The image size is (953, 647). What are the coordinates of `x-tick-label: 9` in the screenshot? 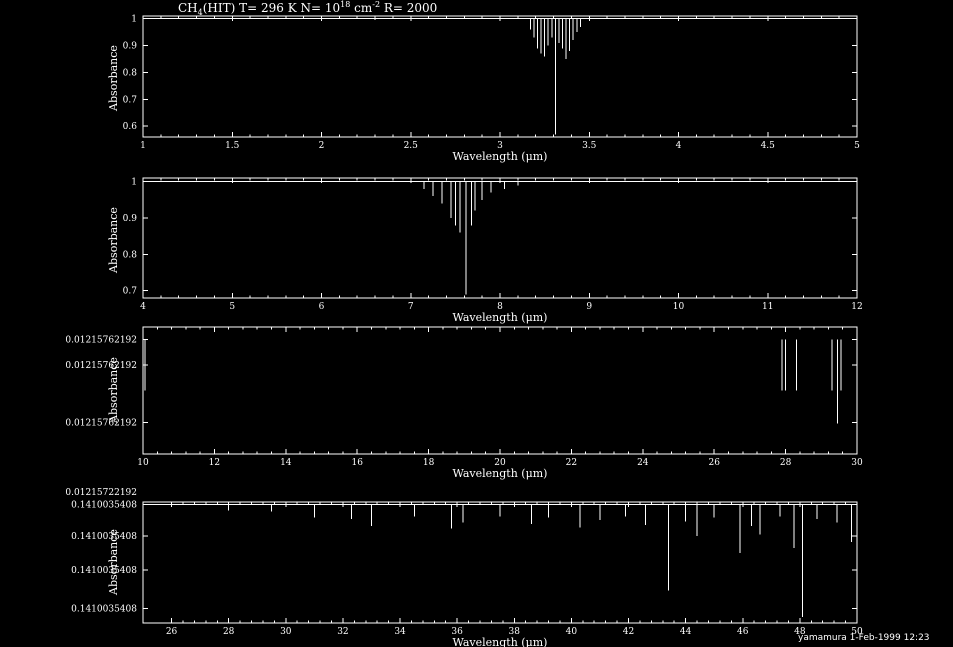 It's located at (589, 307).